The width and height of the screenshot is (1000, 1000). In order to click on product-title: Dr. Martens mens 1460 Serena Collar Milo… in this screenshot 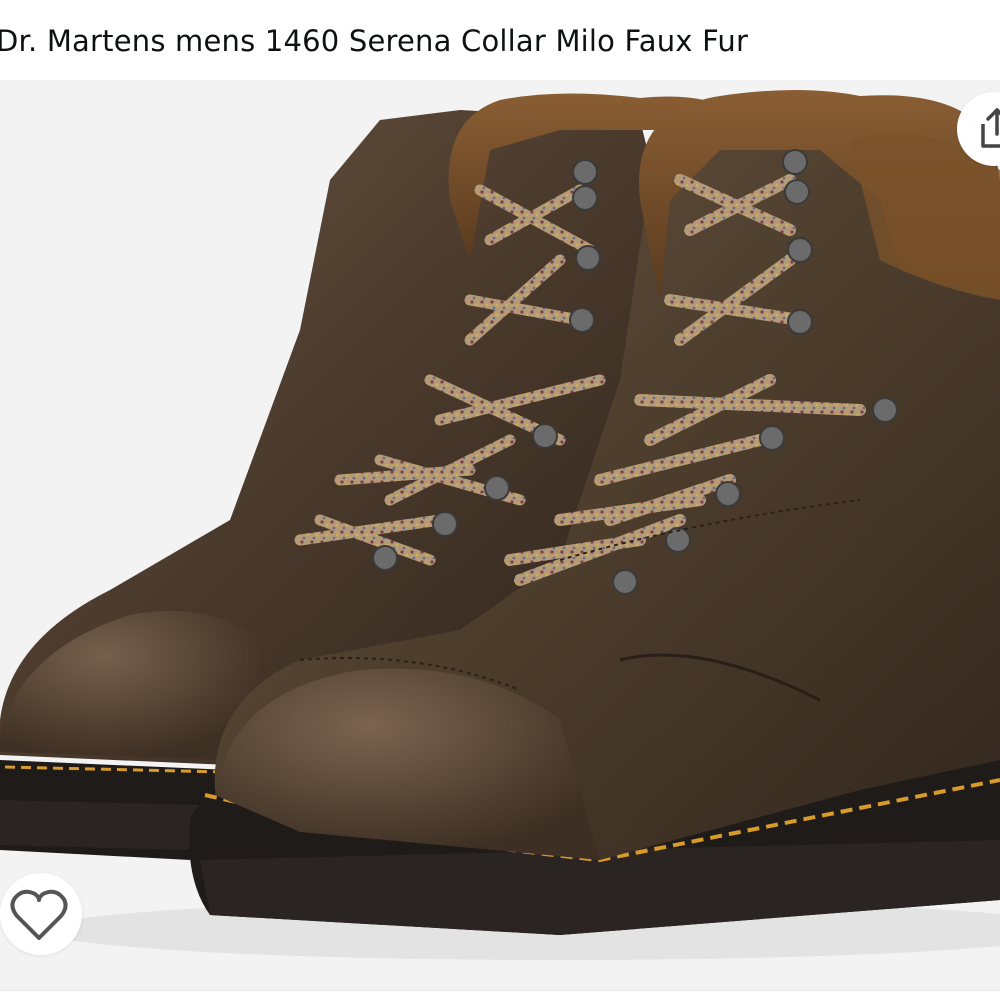, I will do `click(374, 41)`.